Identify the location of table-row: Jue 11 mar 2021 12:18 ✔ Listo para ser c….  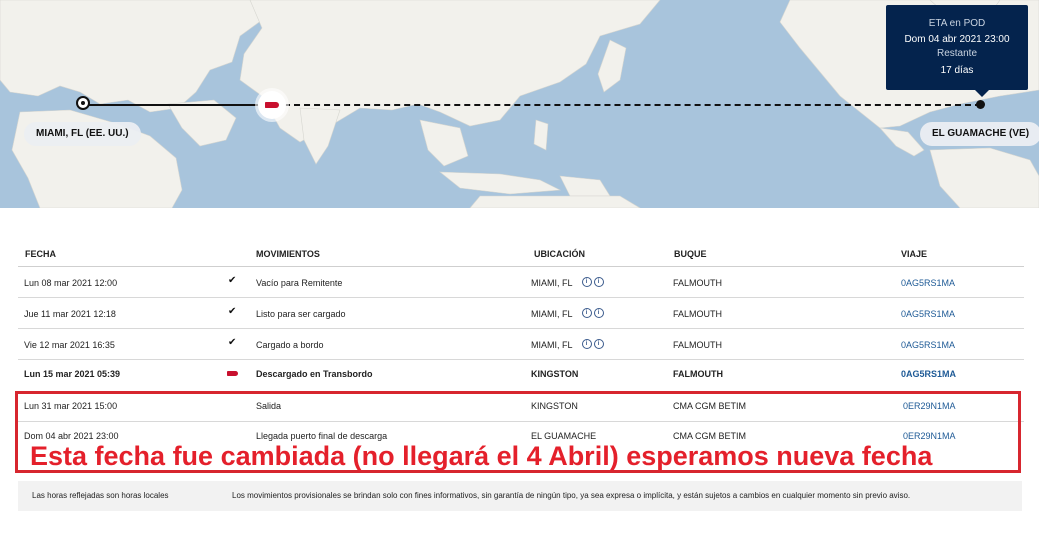
(521, 313).